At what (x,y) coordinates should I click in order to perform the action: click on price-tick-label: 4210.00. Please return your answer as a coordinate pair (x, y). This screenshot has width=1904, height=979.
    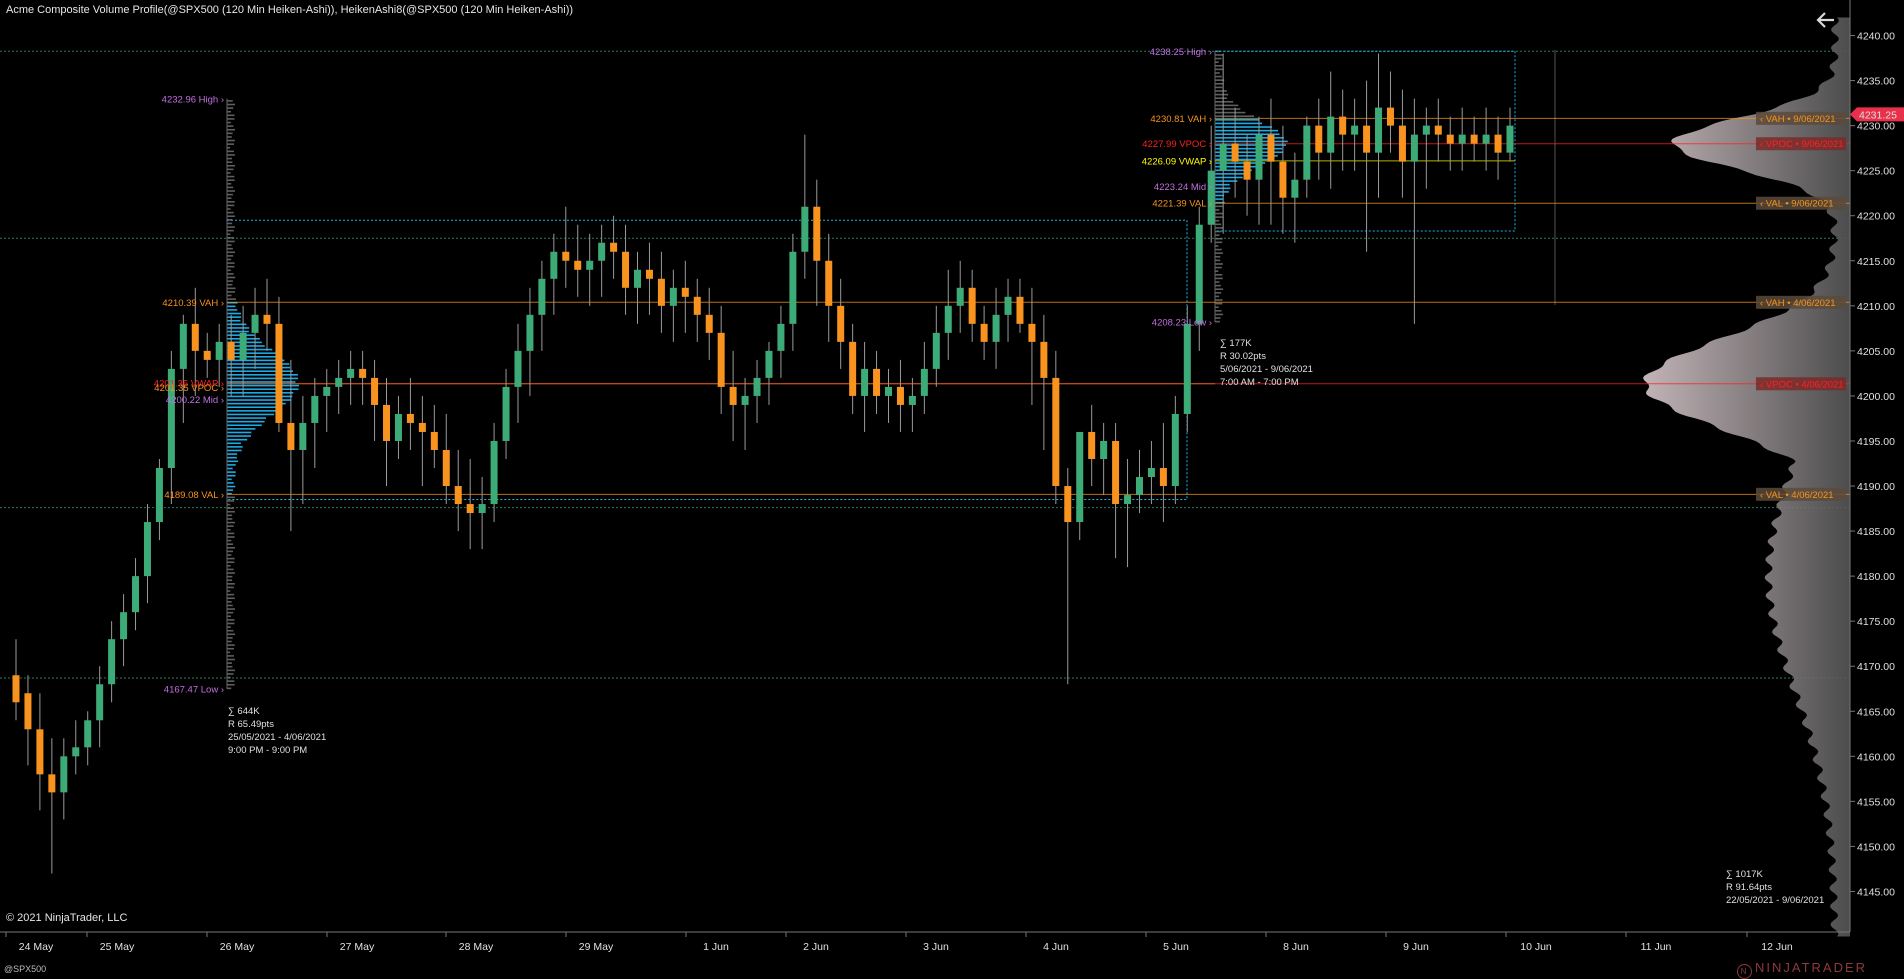
    Looking at the image, I should click on (1876, 307).